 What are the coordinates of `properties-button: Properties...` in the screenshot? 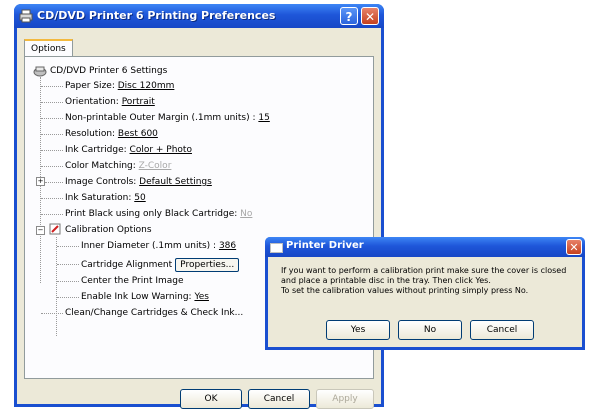 It's located at (207, 265).